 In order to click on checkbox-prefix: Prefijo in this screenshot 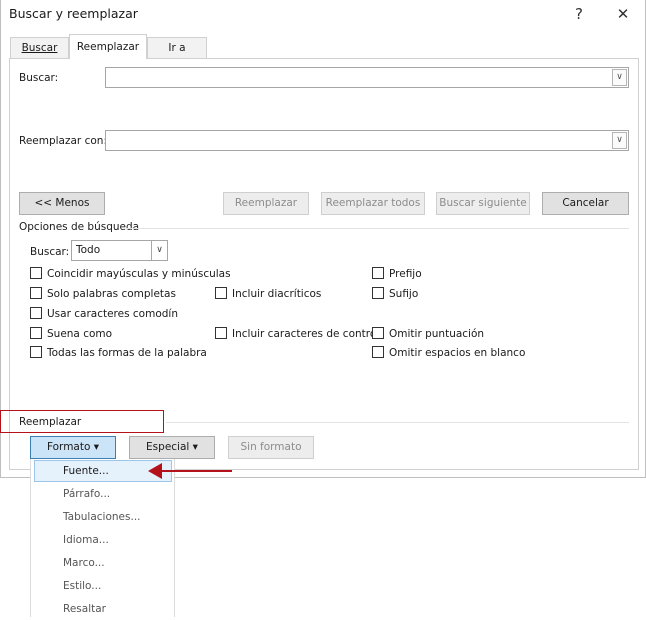, I will do `click(397, 274)`.